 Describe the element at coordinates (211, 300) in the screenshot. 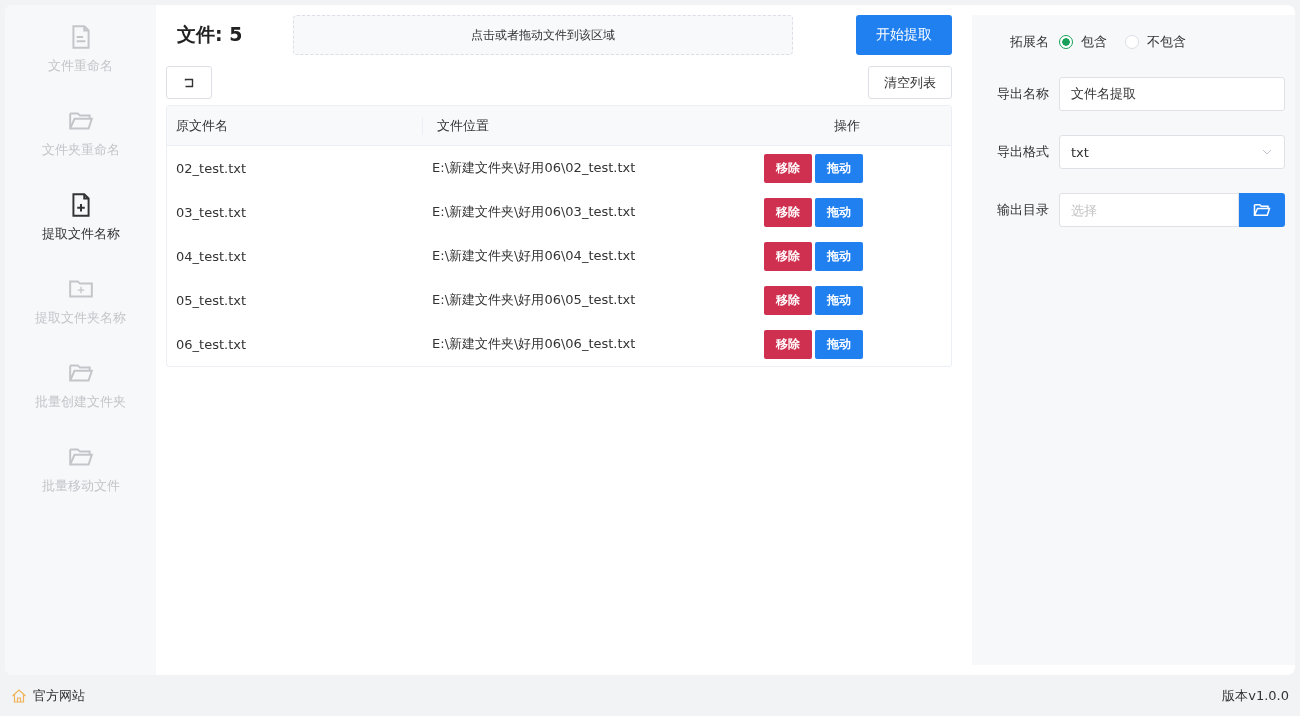

I see `table-cell-text: 05_test.txt` at that location.